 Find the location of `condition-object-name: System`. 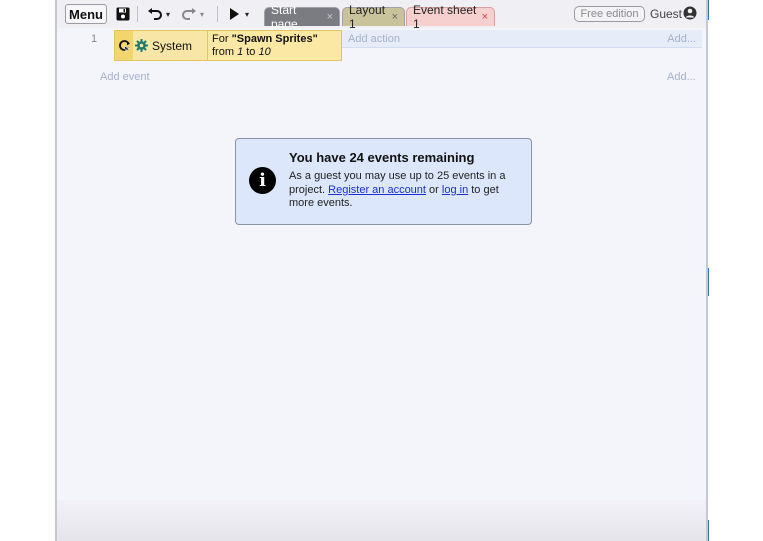

condition-object-name: System is located at coordinates (172, 45).